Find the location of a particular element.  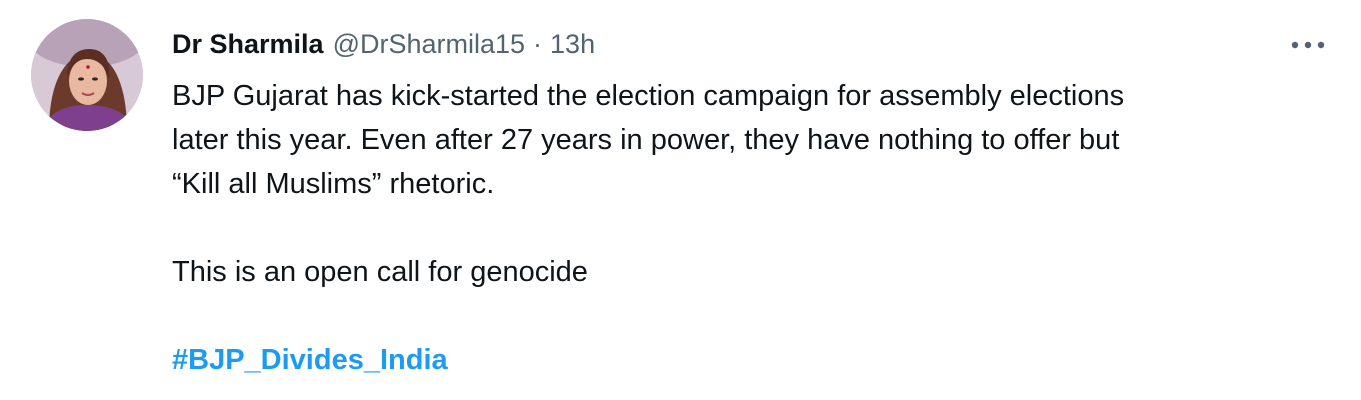

author-handle: @DrSharmila15 is located at coordinates (429, 44).